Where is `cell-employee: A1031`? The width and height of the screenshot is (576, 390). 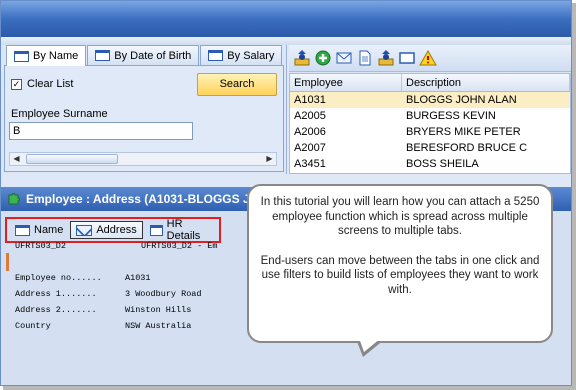
cell-employee: A1031 is located at coordinates (310, 100).